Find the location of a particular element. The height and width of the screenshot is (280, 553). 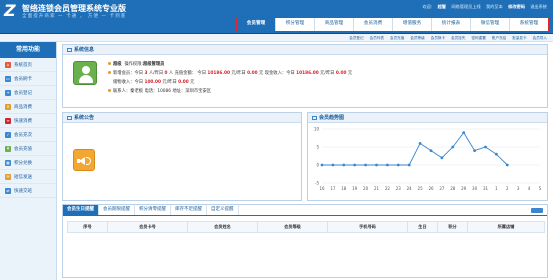

nav-value-added: 增值服务 is located at coordinates (412, 24).